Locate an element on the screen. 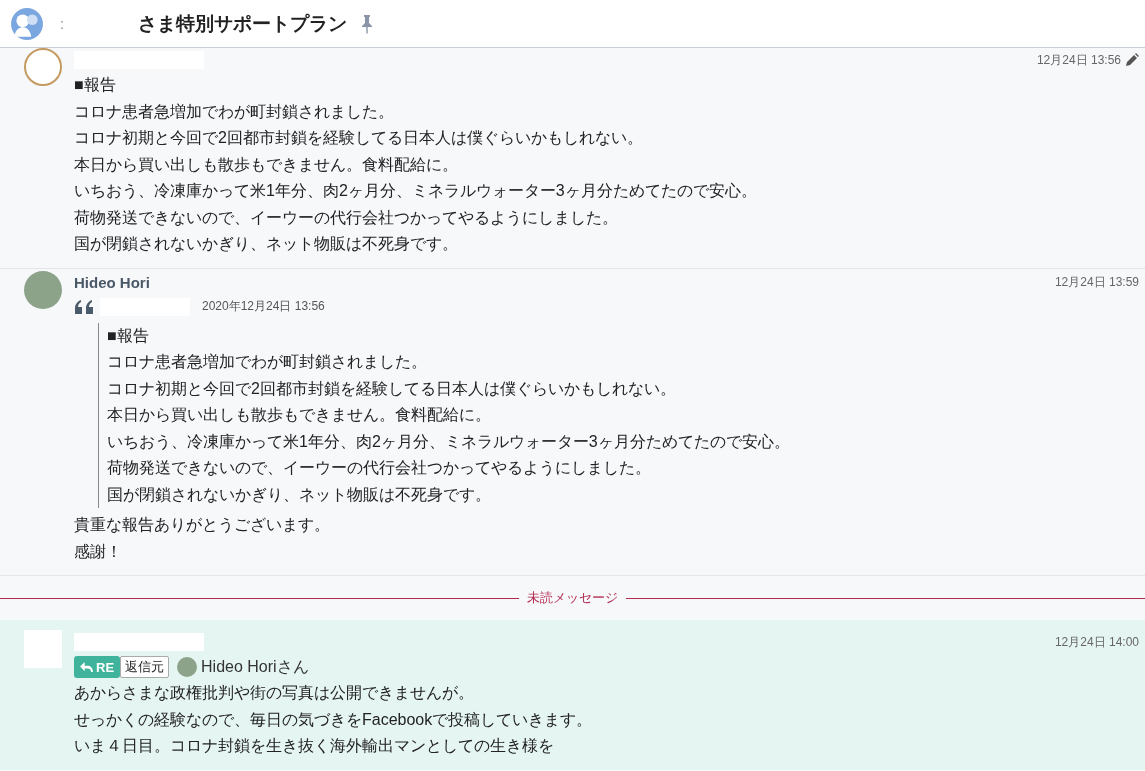 This screenshot has width=1145, height=771. message-text-line: 本日から買い出しも散歩もできません。食料配給に。 is located at coordinates (266, 164).